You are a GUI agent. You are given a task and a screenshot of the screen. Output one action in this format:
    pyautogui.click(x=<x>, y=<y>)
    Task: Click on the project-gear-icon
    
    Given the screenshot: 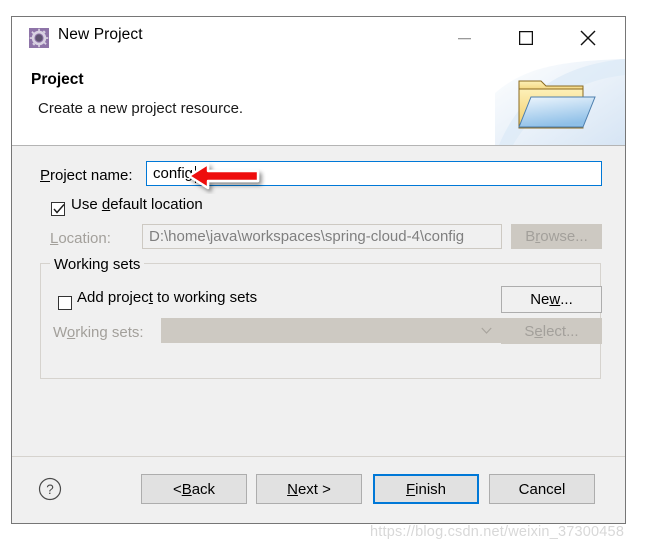 What is the action you would take?
    pyautogui.click(x=39, y=38)
    